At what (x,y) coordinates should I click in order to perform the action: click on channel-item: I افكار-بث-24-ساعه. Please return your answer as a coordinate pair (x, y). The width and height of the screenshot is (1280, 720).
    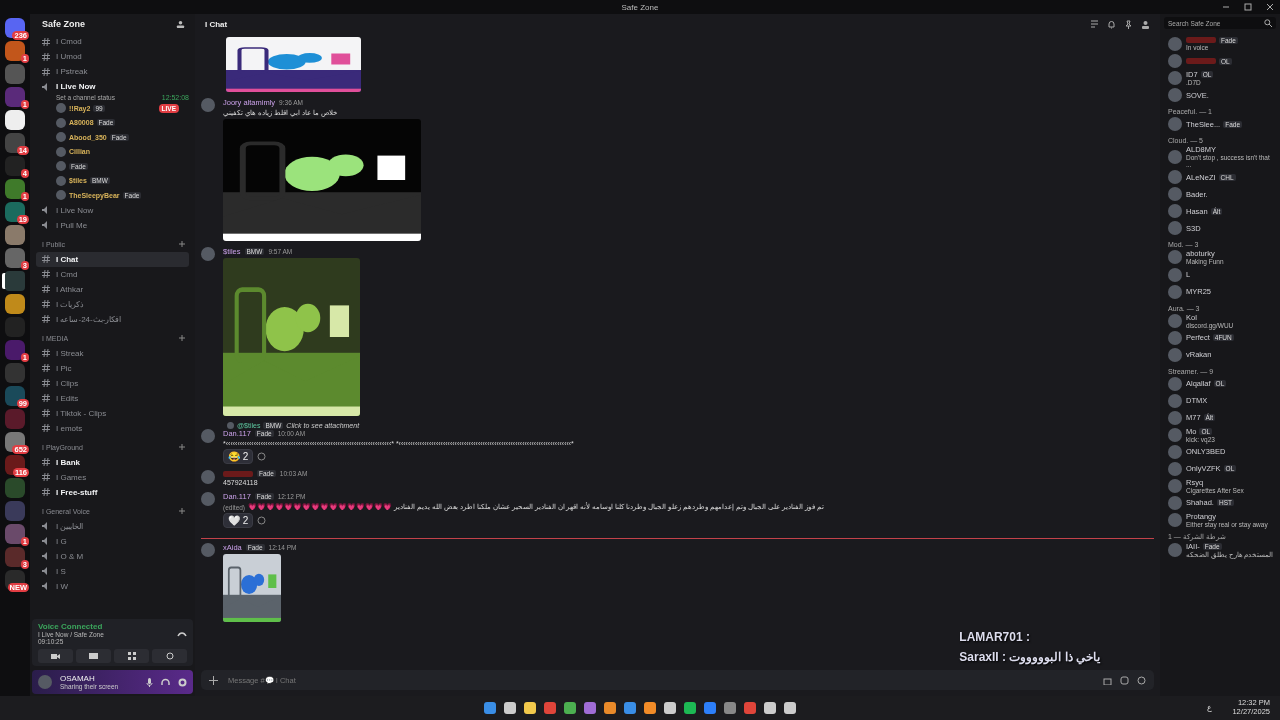
    Looking at the image, I should click on (112, 319).